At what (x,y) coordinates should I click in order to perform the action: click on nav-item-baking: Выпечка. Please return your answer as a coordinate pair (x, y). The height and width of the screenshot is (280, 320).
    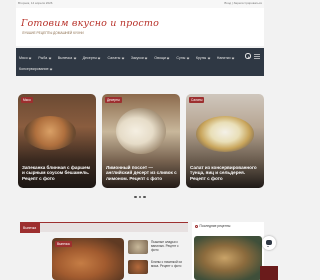
    Looking at the image, I should click on (67, 58).